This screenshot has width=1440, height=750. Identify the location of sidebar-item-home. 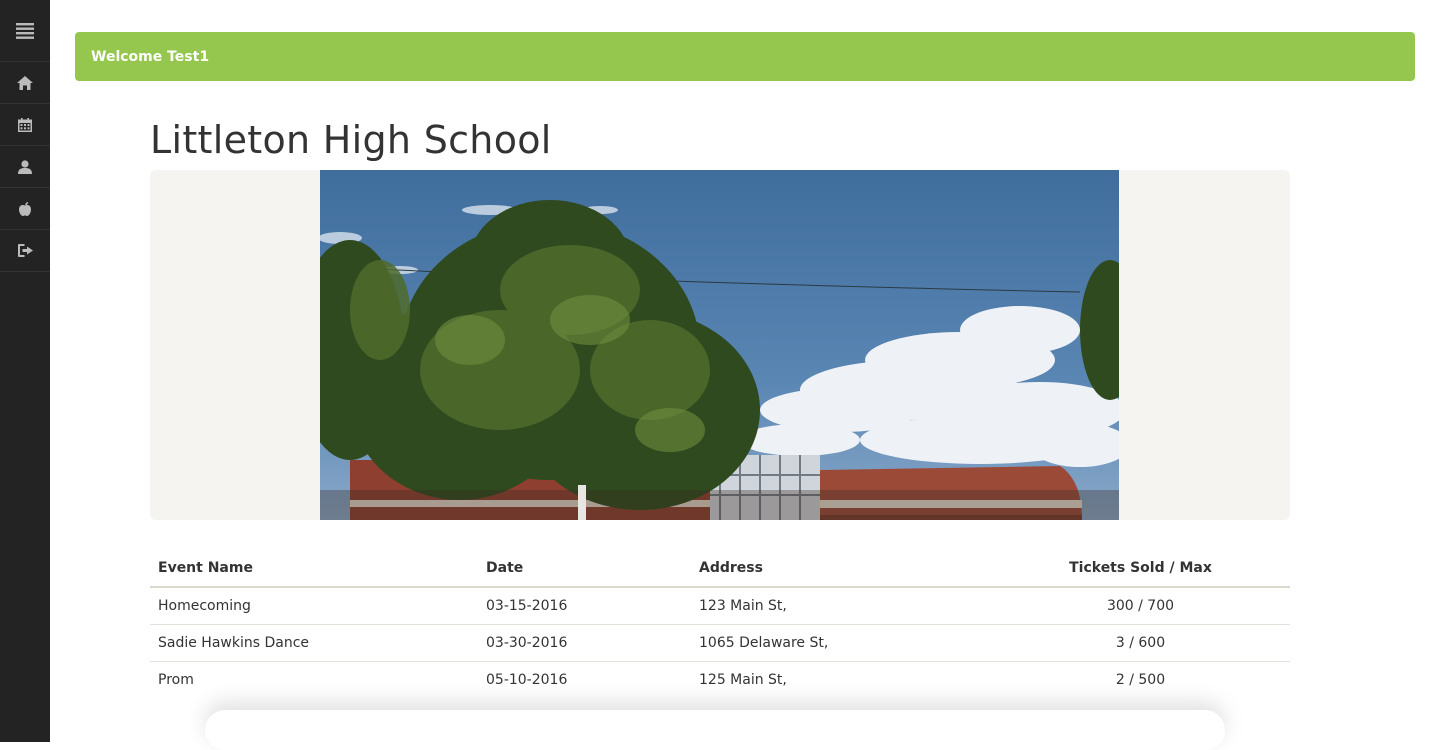
(25, 83).